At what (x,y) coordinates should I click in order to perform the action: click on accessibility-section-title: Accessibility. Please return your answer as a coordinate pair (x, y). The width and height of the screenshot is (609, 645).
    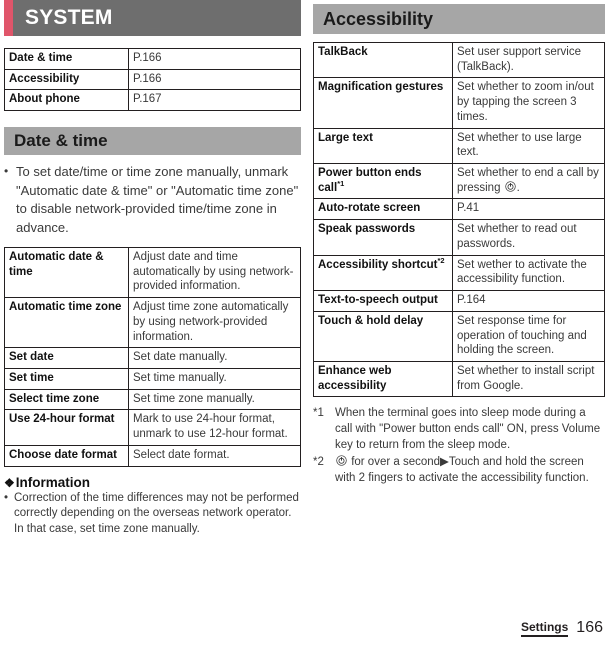
    Looking at the image, I should click on (378, 19).